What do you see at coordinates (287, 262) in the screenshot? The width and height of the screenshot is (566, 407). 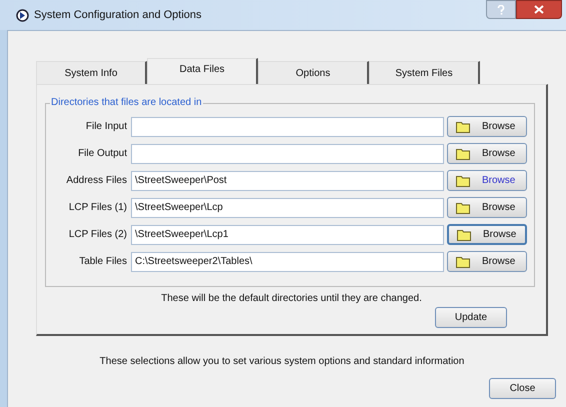 I see `path-field: C:\Streetsweeper2\Tables\` at bounding box center [287, 262].